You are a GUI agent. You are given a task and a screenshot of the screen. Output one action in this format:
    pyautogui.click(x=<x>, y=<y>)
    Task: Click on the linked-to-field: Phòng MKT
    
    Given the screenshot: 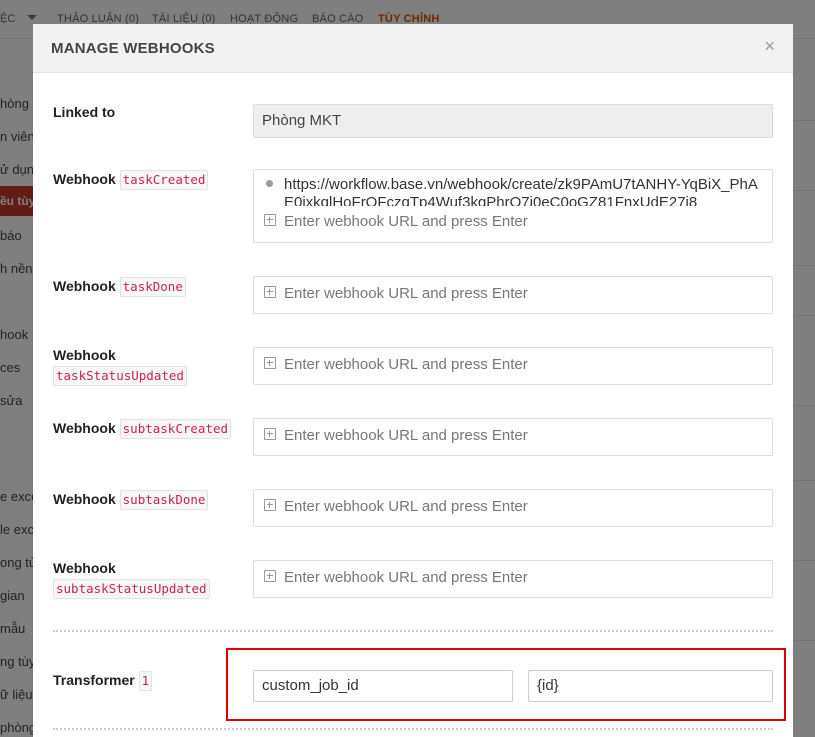 What is the action you would take?
    pyautogui.click(x=513, y=121)
    